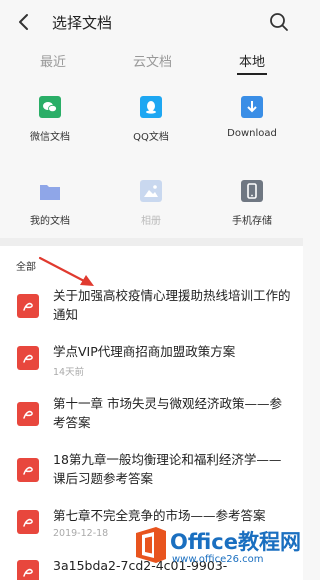  I want to click on source-download: Download, so click(252, 126).